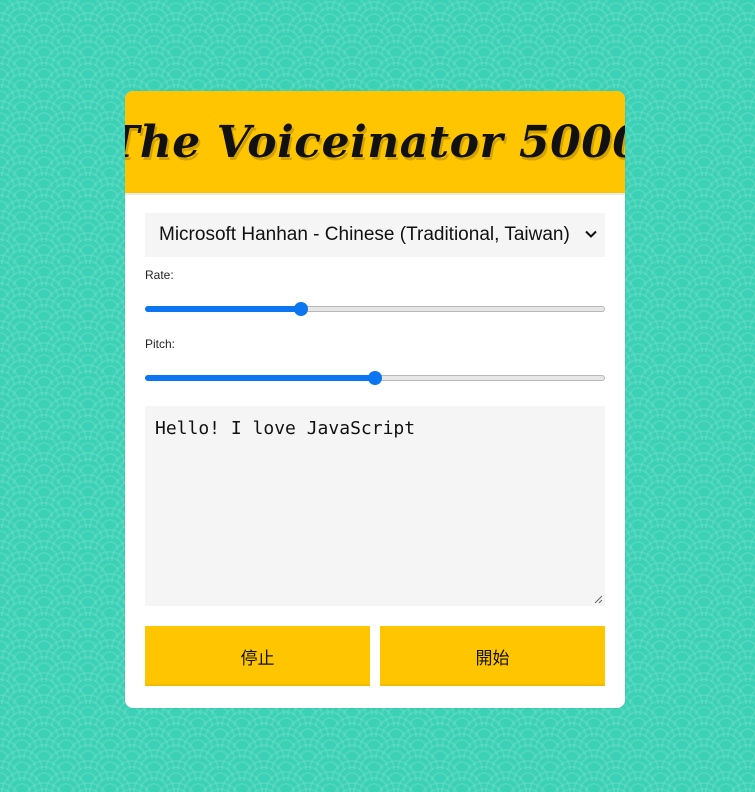 Image resolution: width=755 pixels, height=792 pixels. I want to click on resize-grip-icon, so click(598, 599).